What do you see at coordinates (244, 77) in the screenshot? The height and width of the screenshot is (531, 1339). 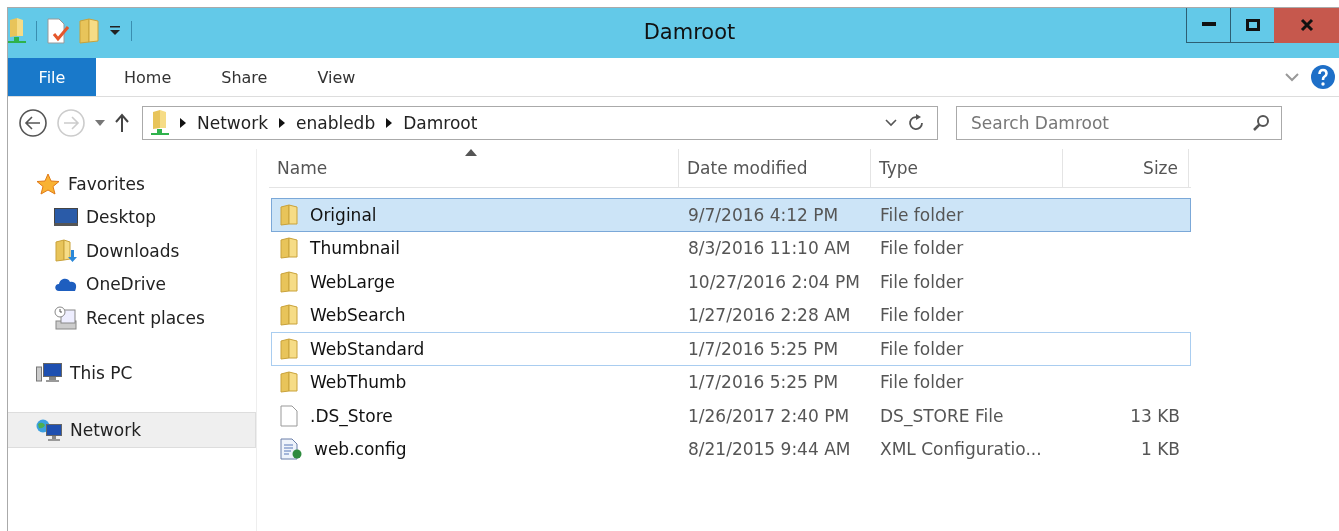 I see `ribbon-tab: Share` at bounding box center [244, 77].